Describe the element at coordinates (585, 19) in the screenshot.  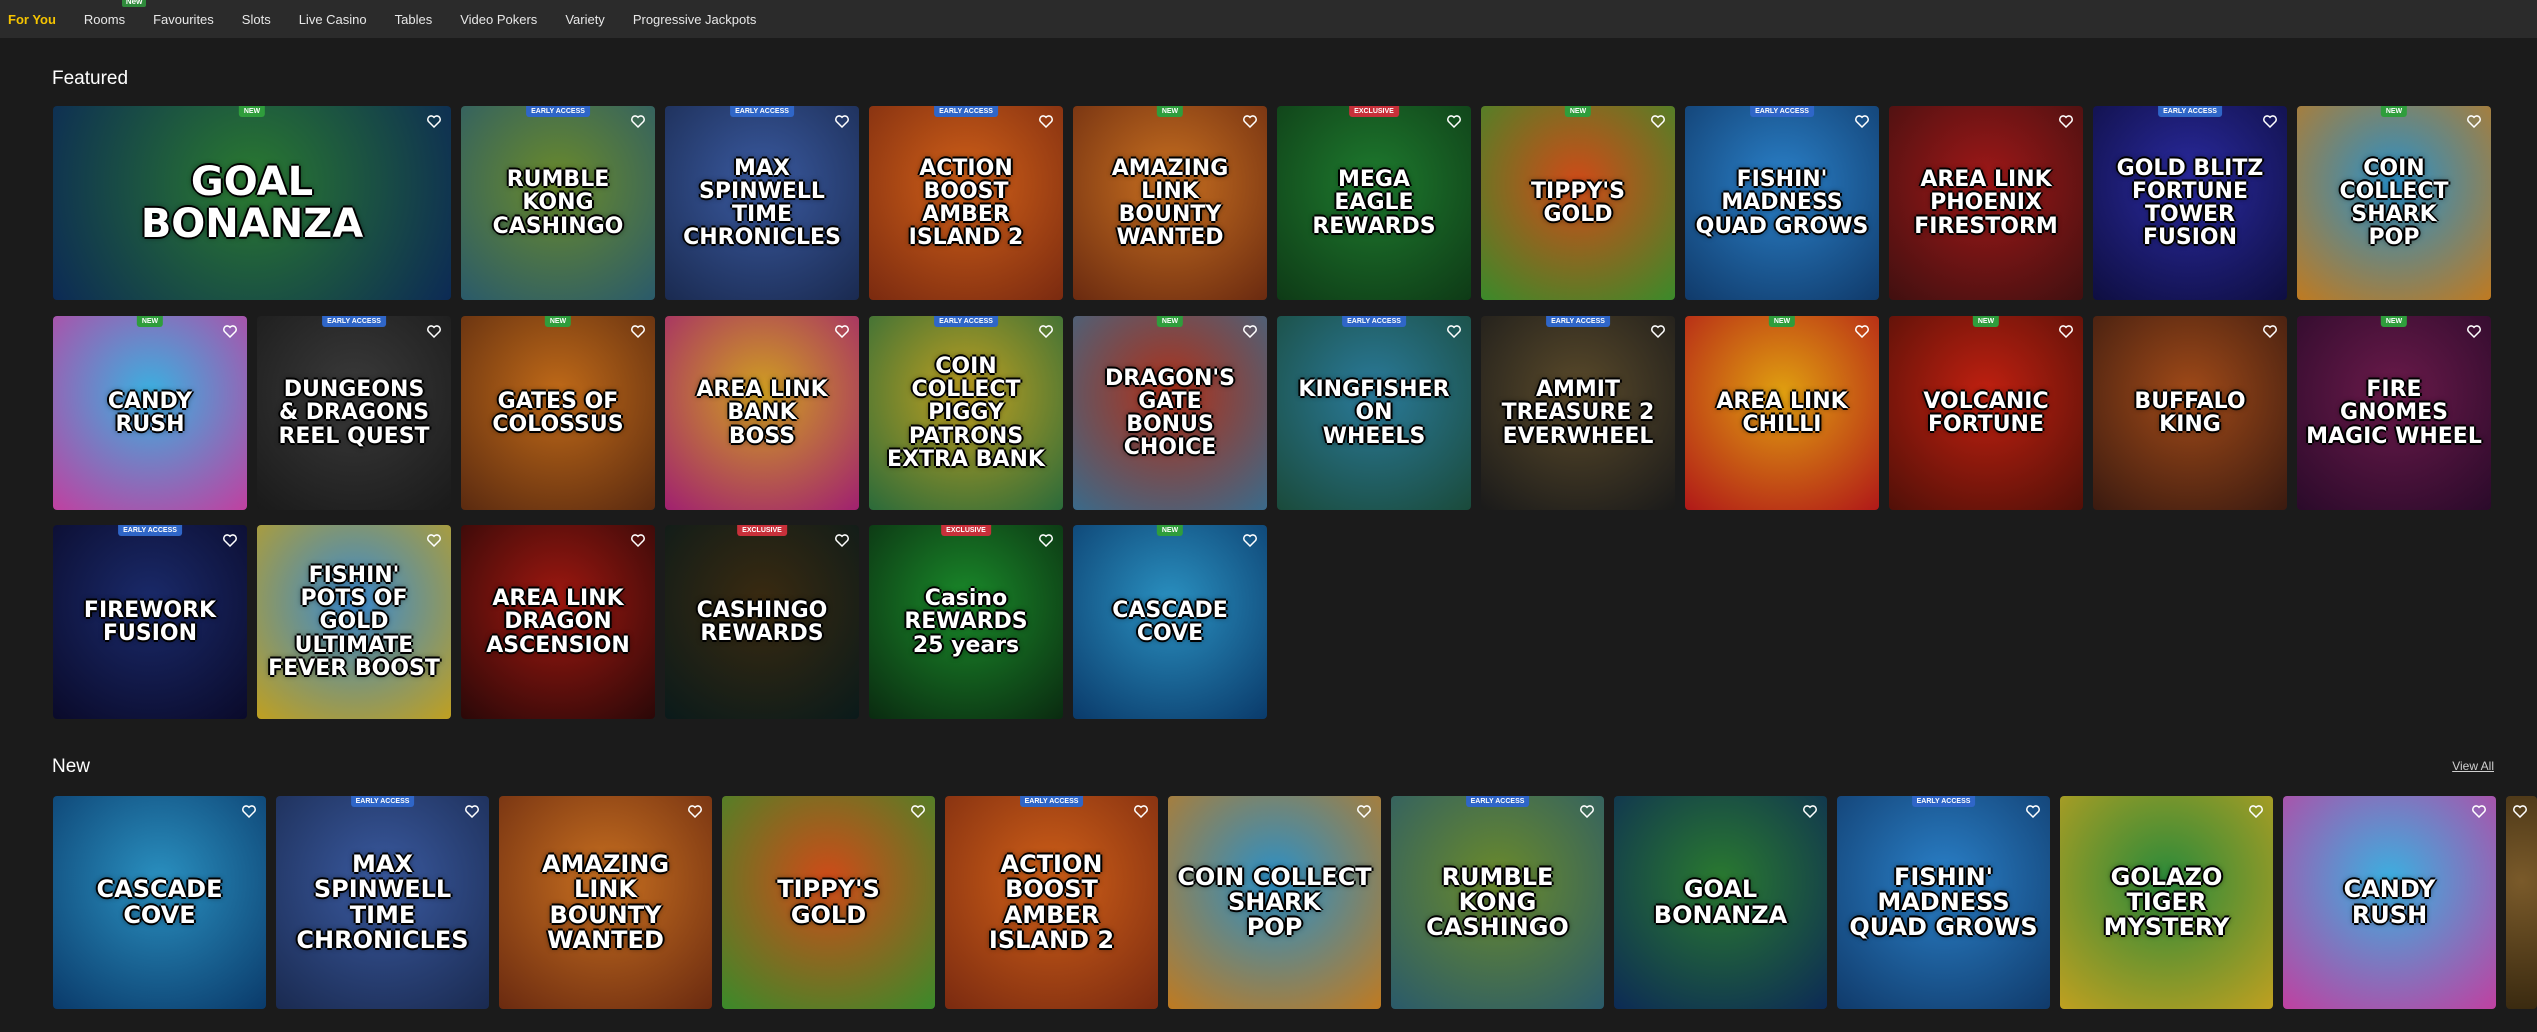
I see `nav-item-variety: Variety` at that location.